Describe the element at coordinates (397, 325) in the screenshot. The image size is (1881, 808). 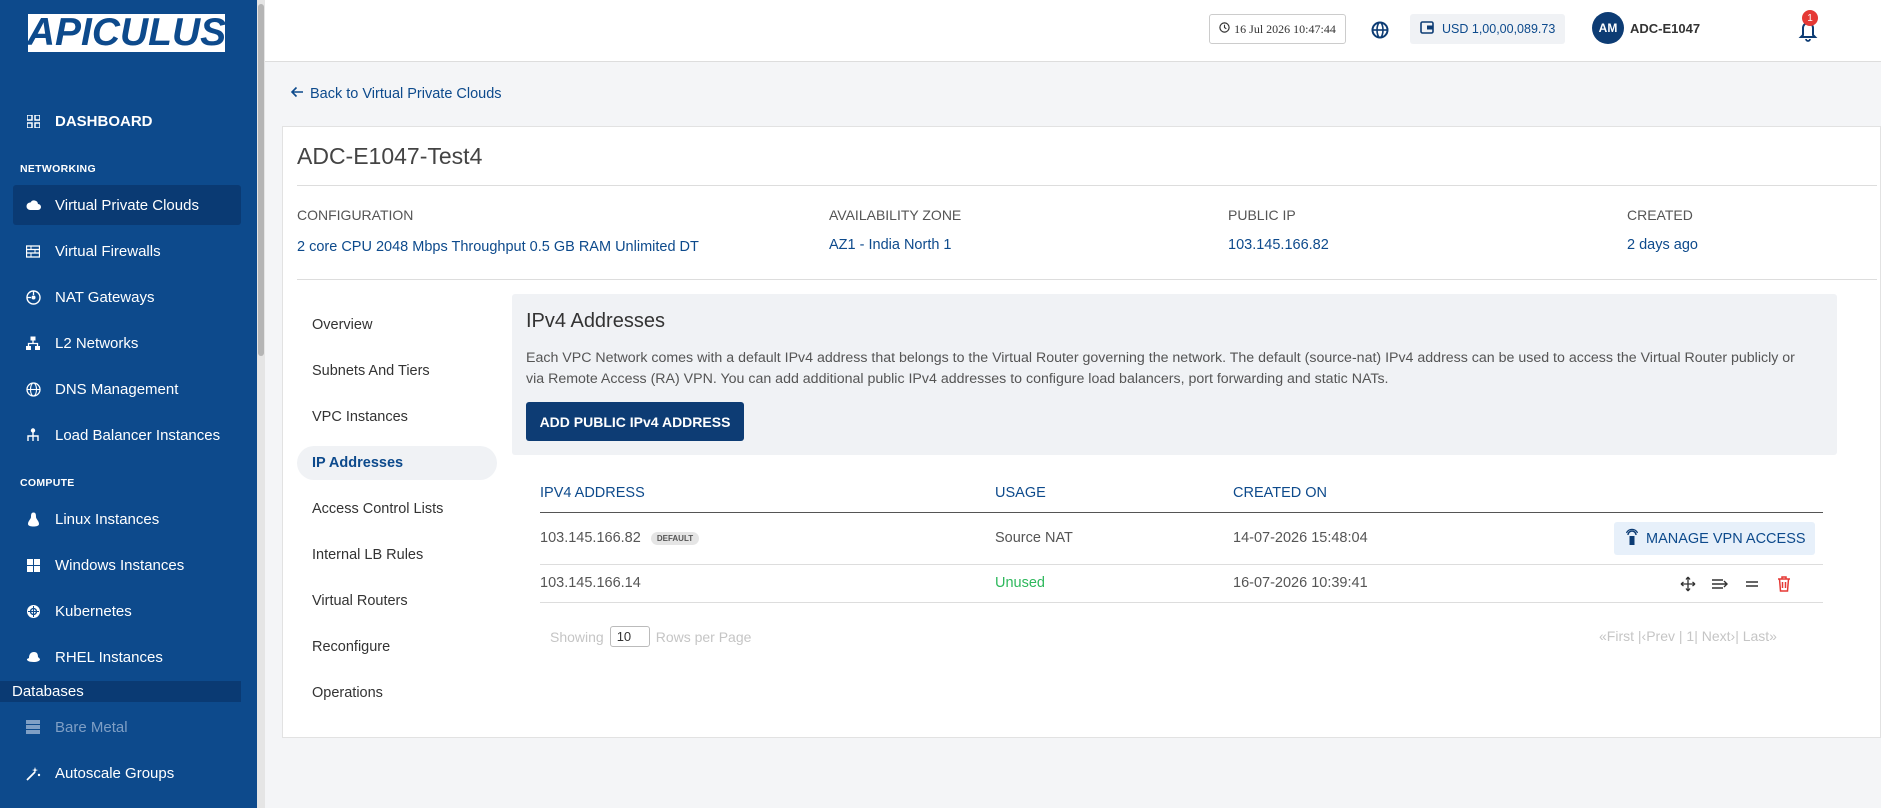
I see `tab-overview: Overview` at that location.